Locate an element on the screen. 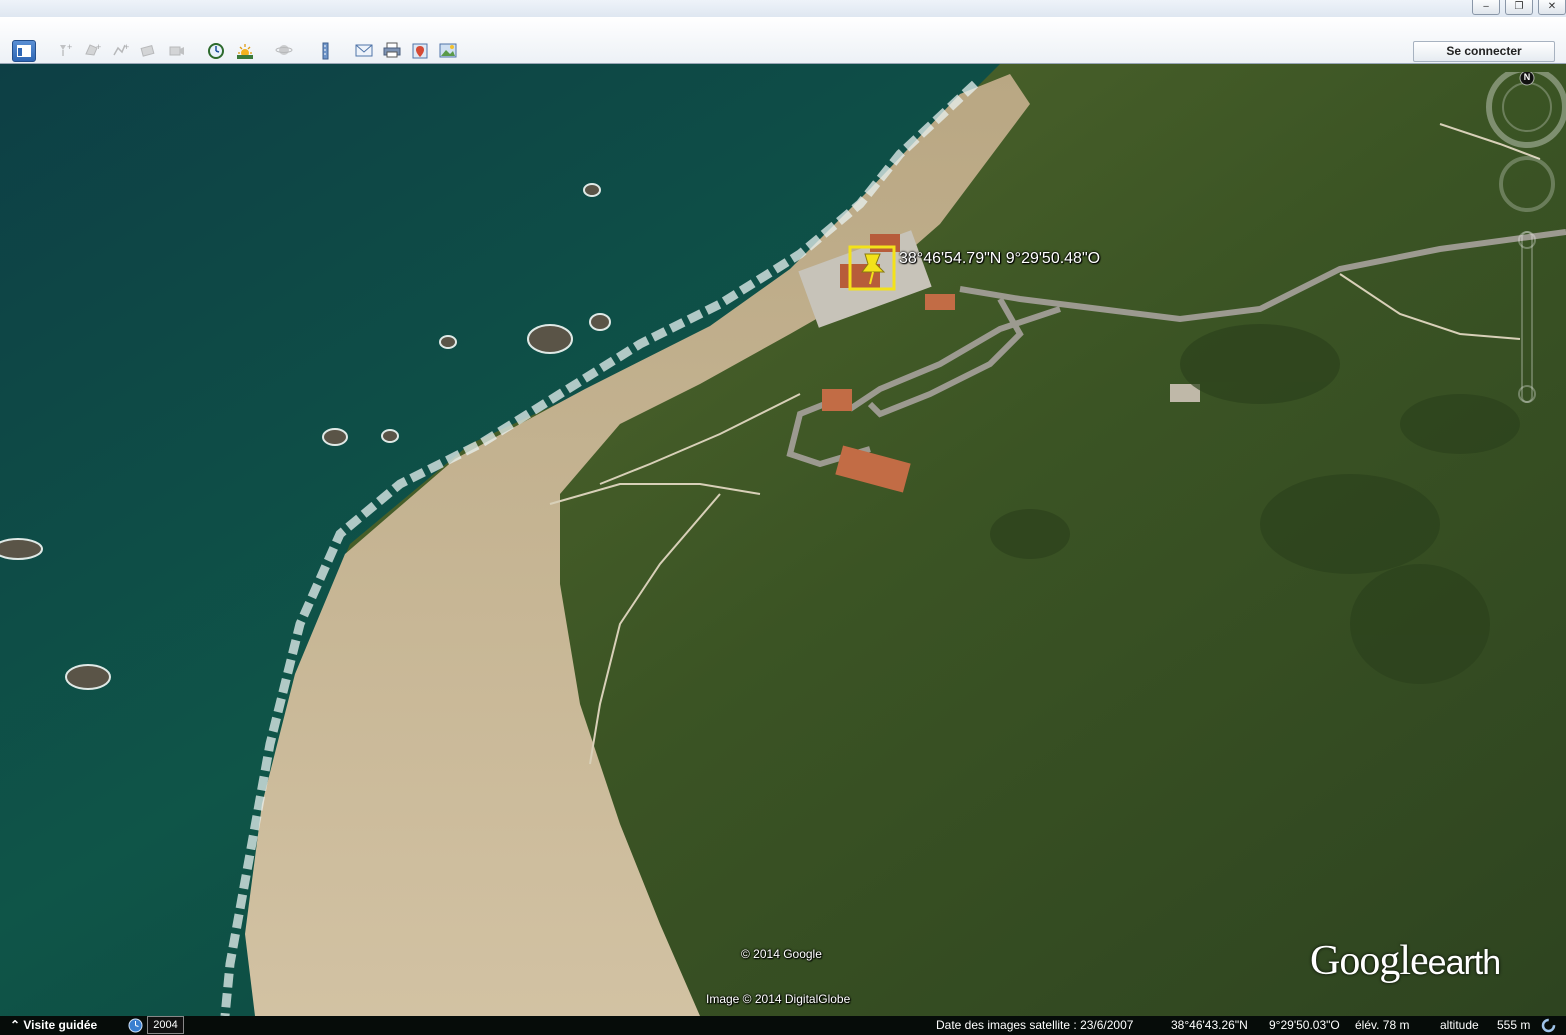 The height and width of the screenshot is (1035, 1566). altitude-value: 555 m is located at coordinates (1514, 1025).